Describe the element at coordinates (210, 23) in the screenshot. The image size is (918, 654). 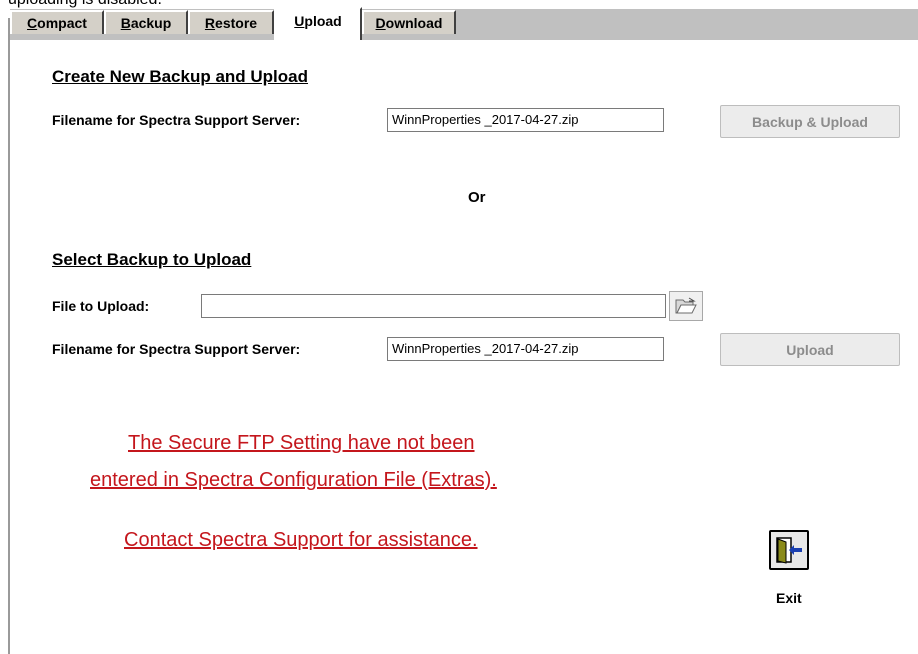
I see `tab-restore-key: R` at that location.